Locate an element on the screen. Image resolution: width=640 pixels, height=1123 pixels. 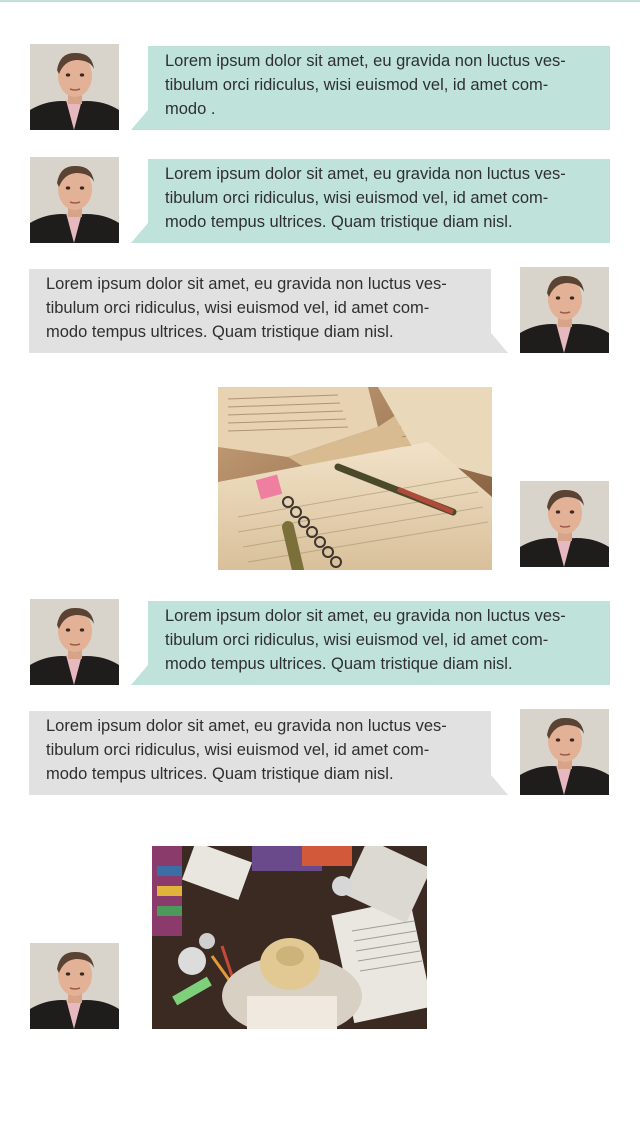
books-and-notebook-photo is located at coordinates (355, 478).